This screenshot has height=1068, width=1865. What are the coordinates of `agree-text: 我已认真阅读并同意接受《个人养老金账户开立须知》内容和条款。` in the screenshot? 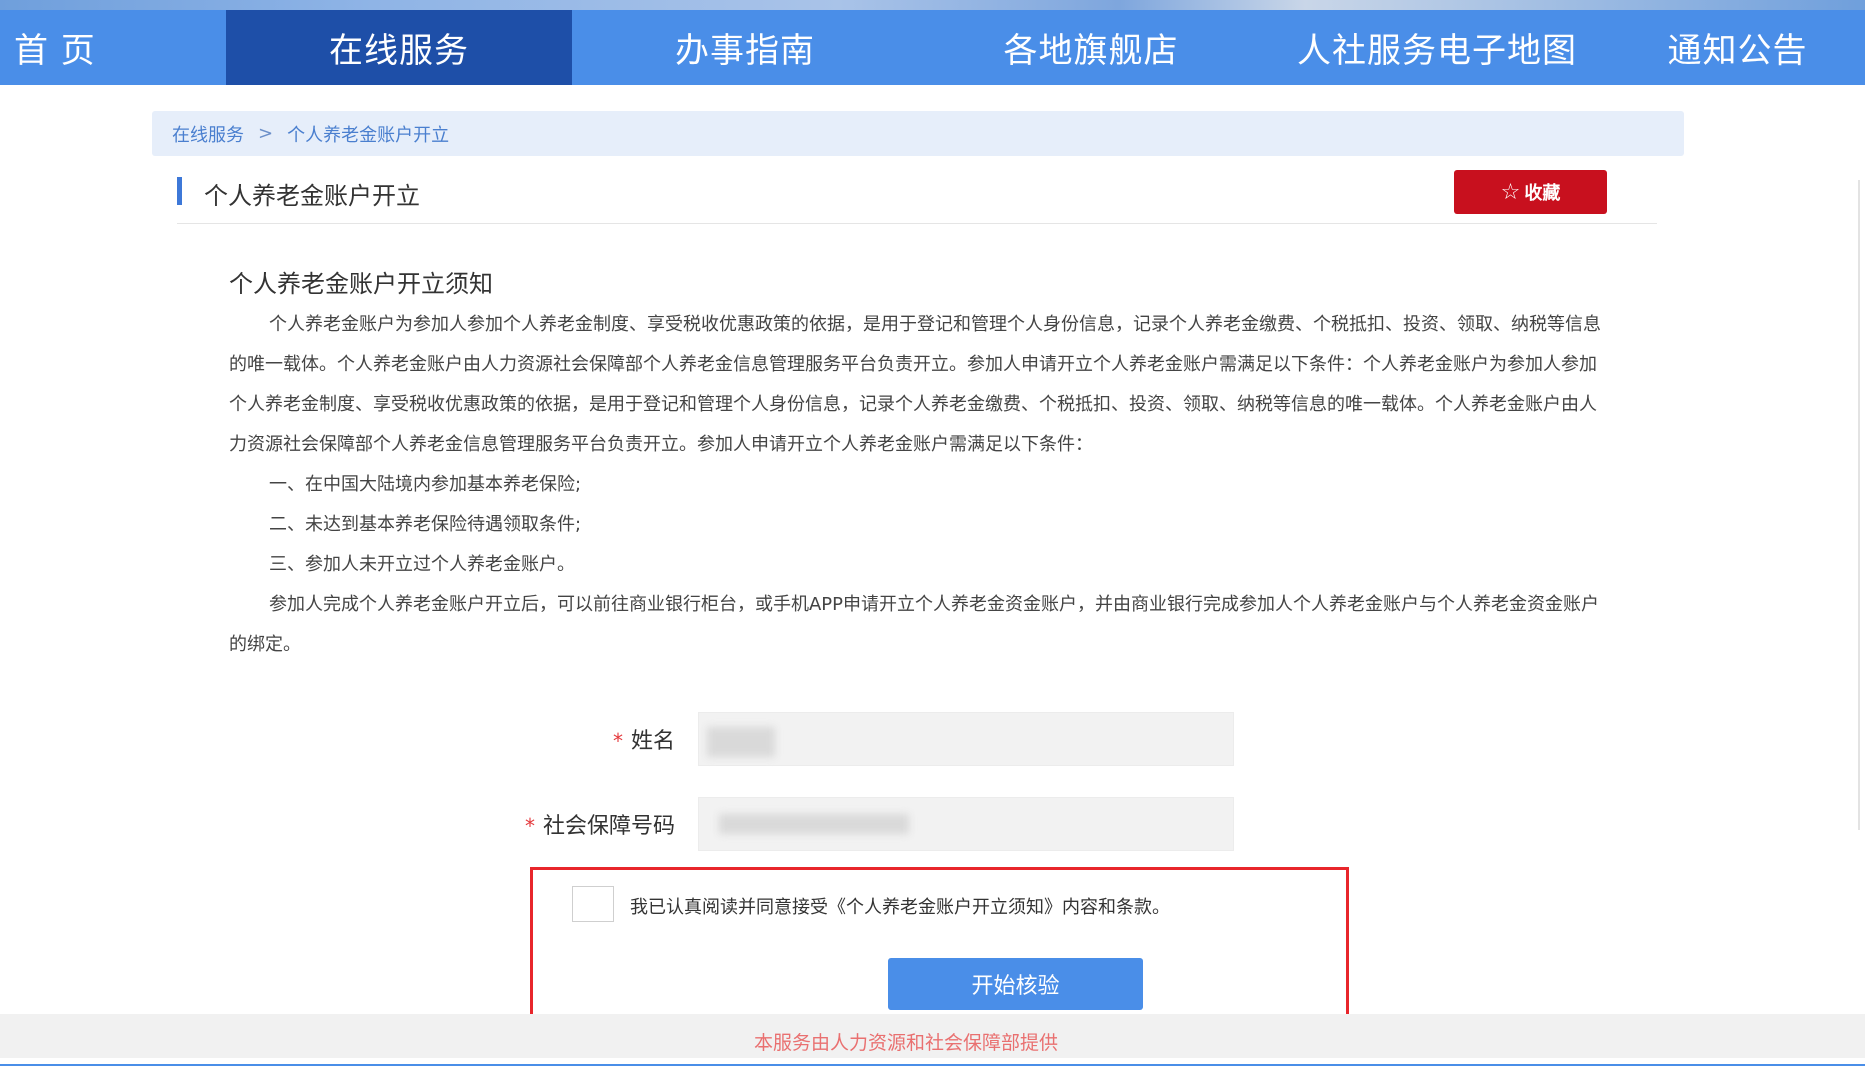 It's located at (900, 907).